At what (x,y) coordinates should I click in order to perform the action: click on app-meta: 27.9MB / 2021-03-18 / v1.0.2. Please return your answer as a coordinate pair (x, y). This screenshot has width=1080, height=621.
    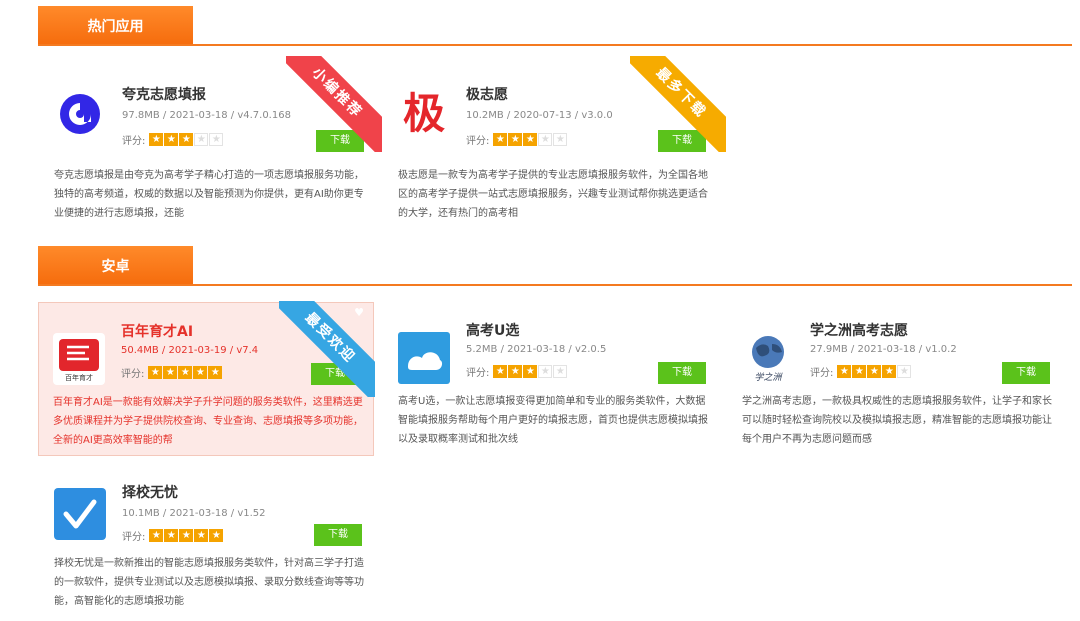
    Looking at the image, I should click on (883, 349).